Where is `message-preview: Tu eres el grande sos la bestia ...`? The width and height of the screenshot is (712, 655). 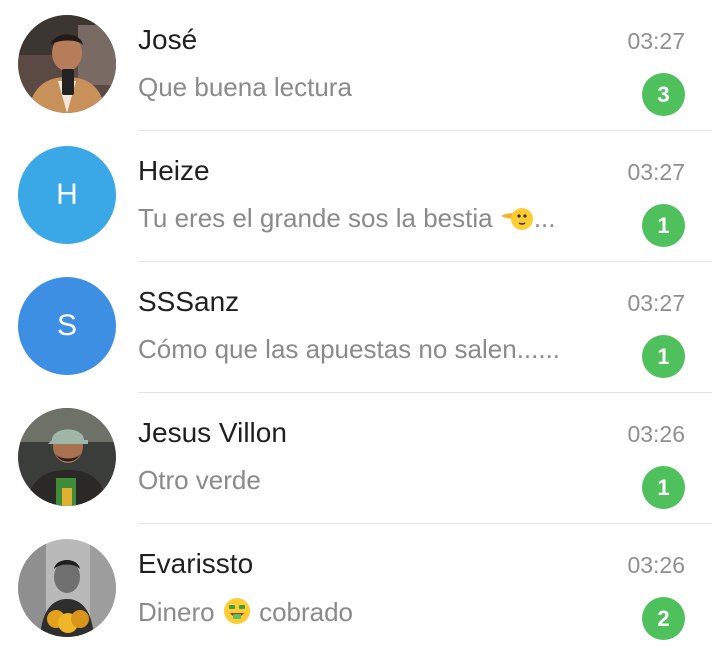 message-preview: Tu eres el grande sos la bestia ... is located at coordinates (373, 221).